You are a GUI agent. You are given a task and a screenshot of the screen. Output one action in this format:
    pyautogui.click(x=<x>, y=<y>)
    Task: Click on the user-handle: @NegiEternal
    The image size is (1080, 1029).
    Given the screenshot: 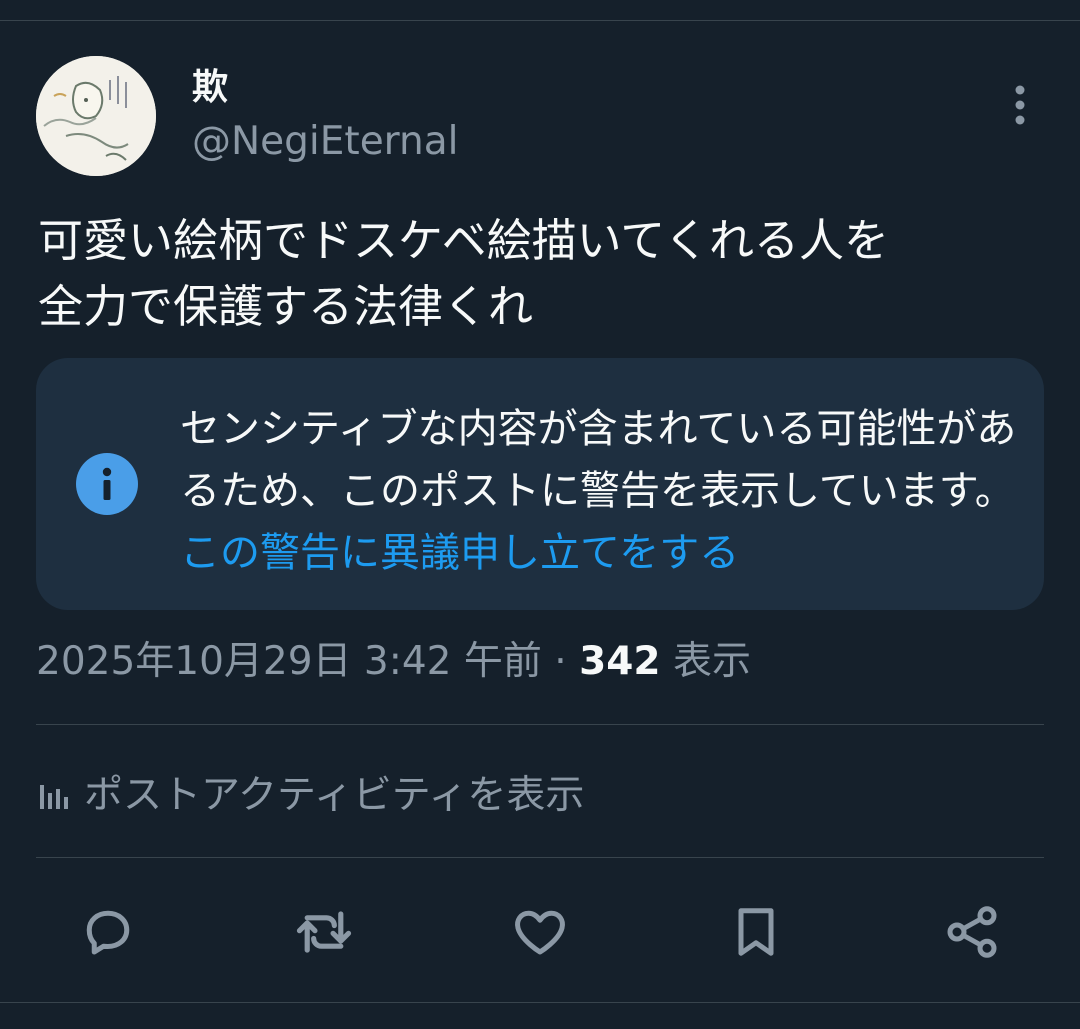 What is the action you would take?
    pyautogui.click(x=325, y=142)
    